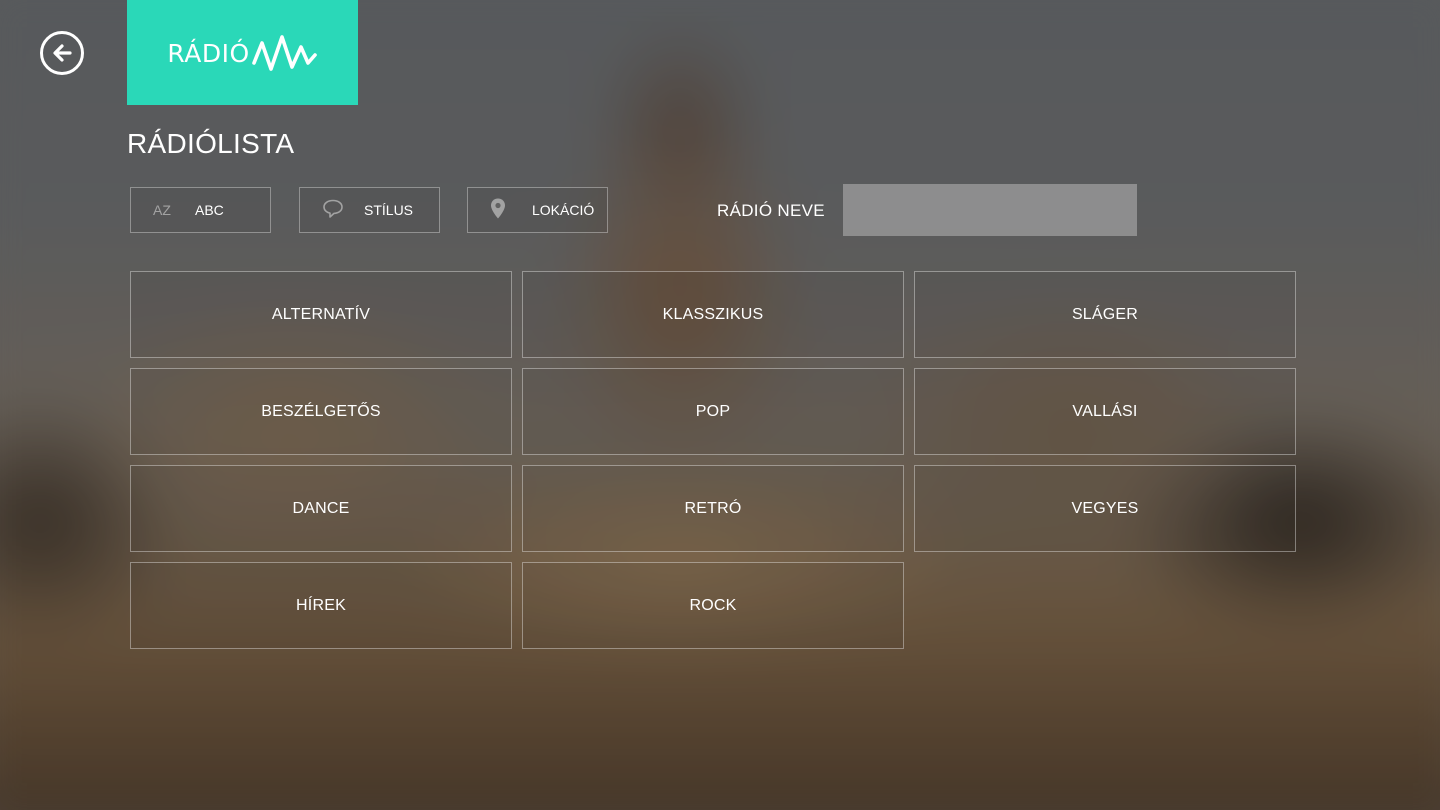  I want to click on genre-label: VEGYES, so click(1105, 508).